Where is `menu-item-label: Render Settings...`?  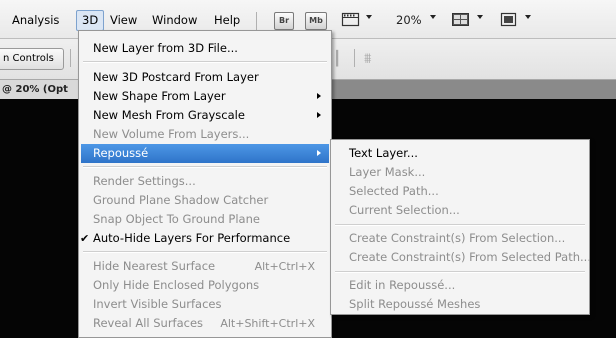 menu-item-label: Render Settings... is located at coordinates (144, 181).